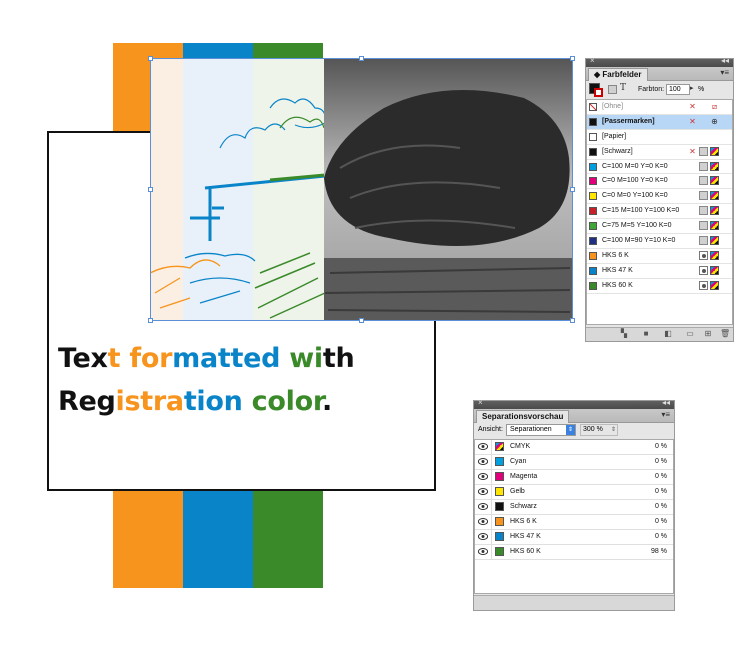  What do you see at coordinates (572, 189) in the screenshot?
I see `handle-mr` at bounding box center [572, 189].